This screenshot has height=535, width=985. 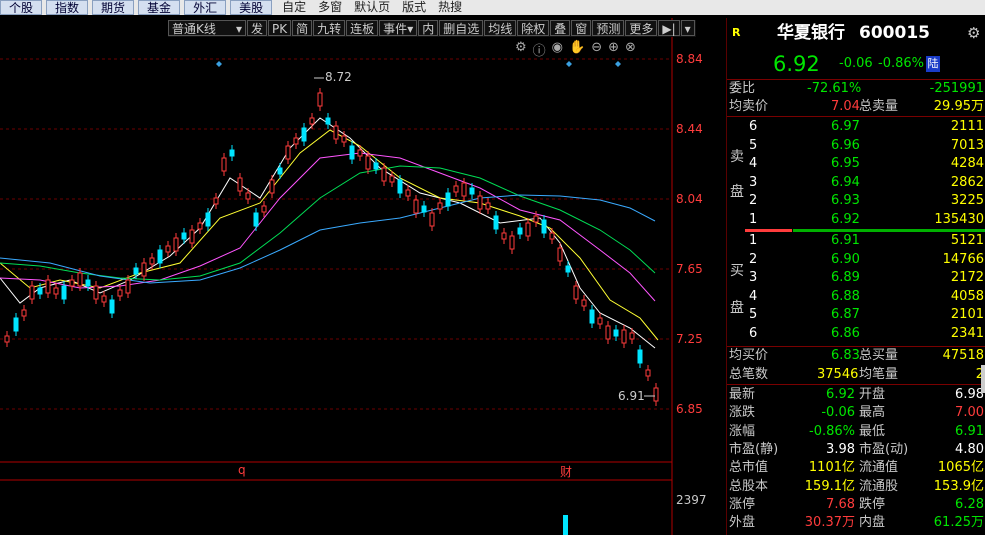 What do you see at coordinates (963, 355) in the screenshot?
I see `total-bid-value: 47518` at bounding box center [963, 355].